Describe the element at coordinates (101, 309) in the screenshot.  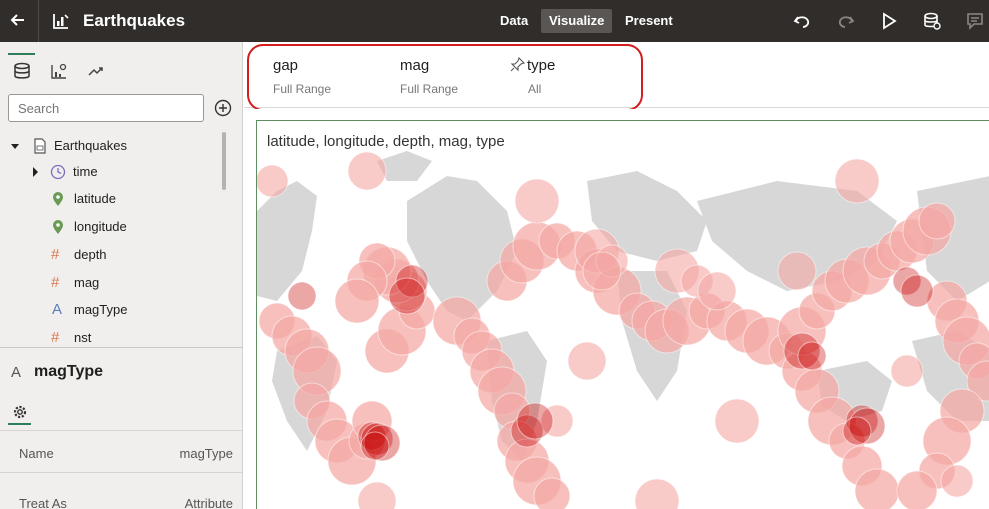
I see `tree-item-label: magType` at that location.